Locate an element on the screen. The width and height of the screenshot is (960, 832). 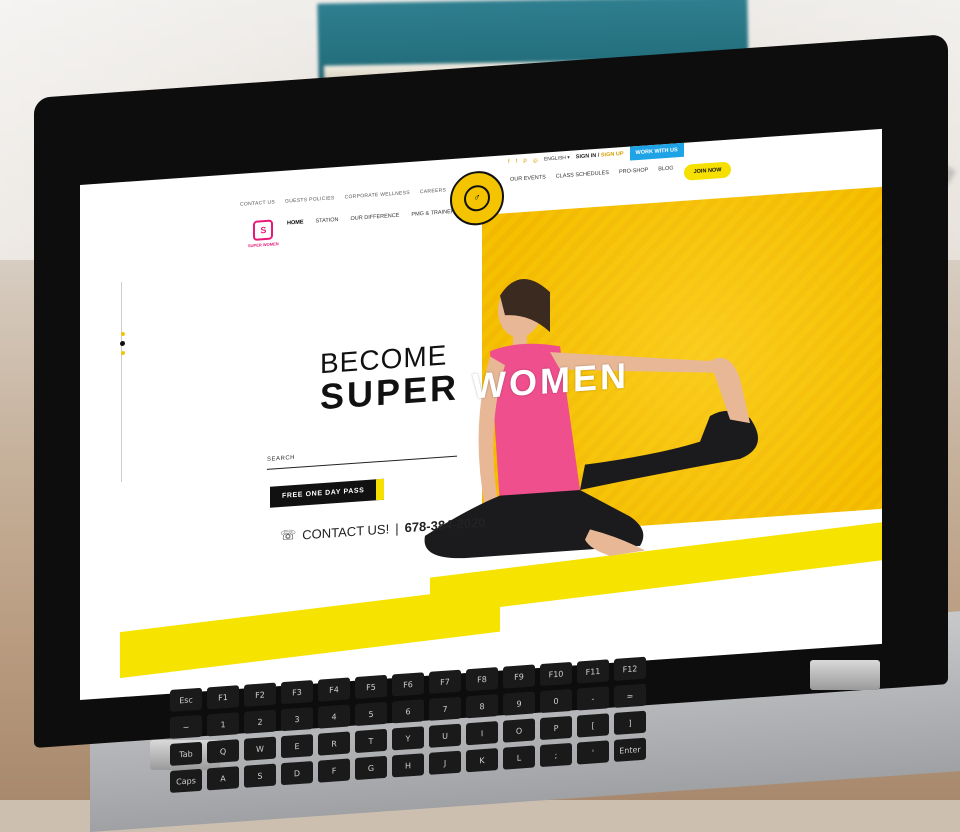
free-day-pass-button: FREE ONE DAY PASS is located at coordinates (327, 493).